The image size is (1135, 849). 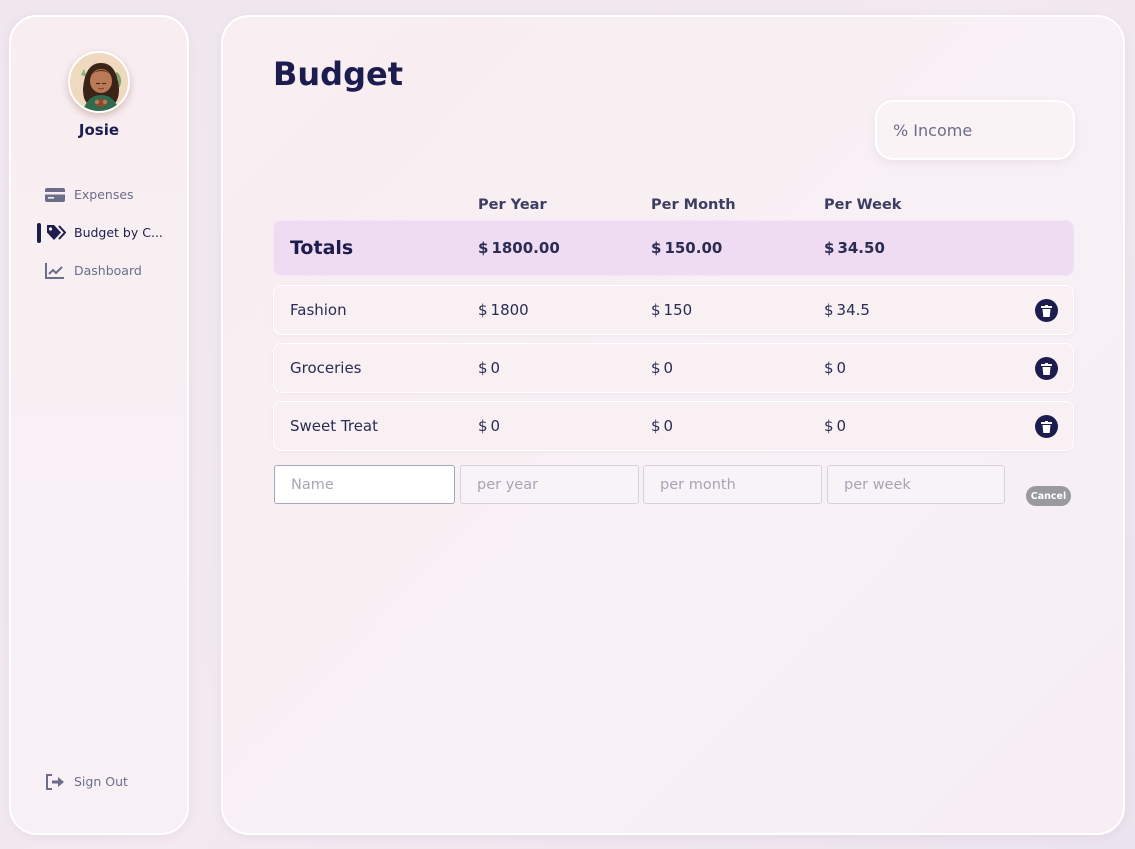 I want to click on category-name: Sweet Treat, so click(x=334, y=426).